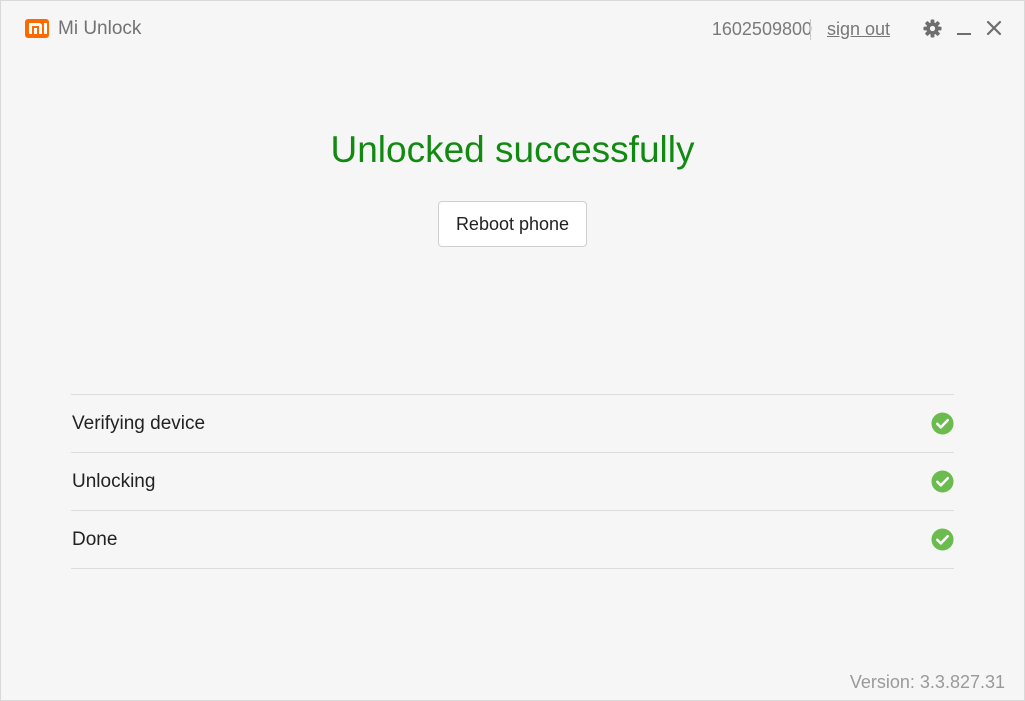 This screenshot has width=1025, height=701. What do you see at coordinates (100, 28) in the screenshot?
I see `app-title: Mi Unlock` at bounding box center [100, 28].